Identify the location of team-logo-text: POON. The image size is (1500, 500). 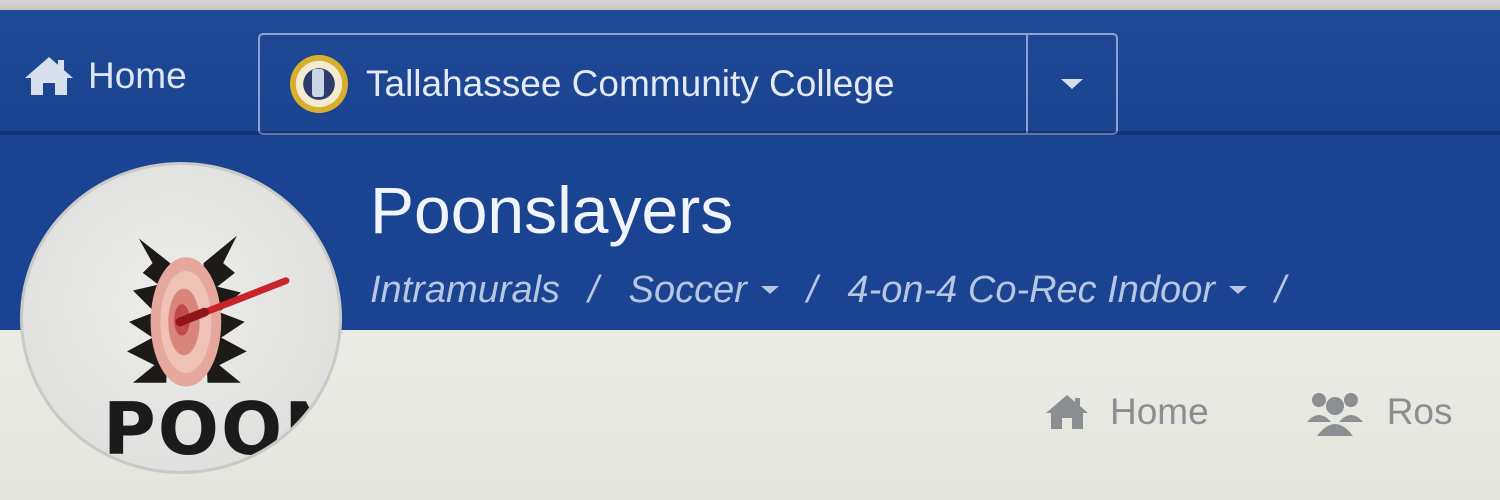
(222, 429).